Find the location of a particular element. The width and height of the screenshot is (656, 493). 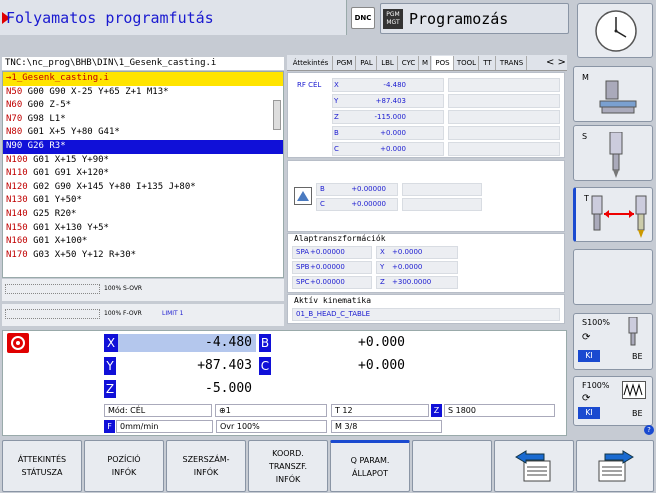

pos-c-value: +0.000 is located at coordinates (381, 365).